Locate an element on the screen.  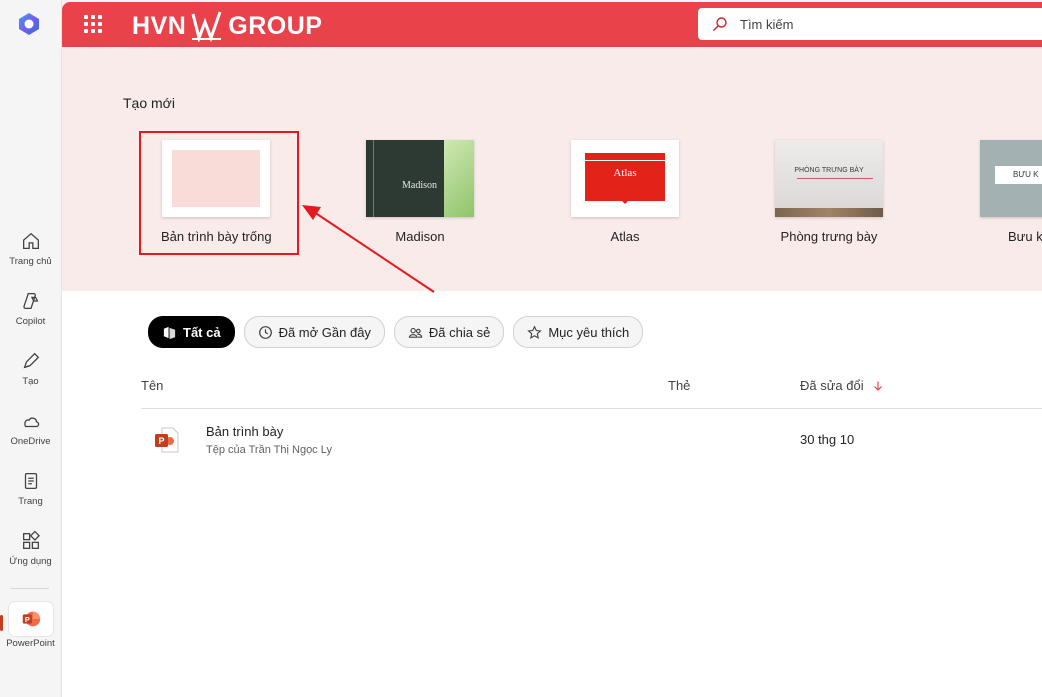
column-header-tag: Thẻ is located at coordinates (679, 385).